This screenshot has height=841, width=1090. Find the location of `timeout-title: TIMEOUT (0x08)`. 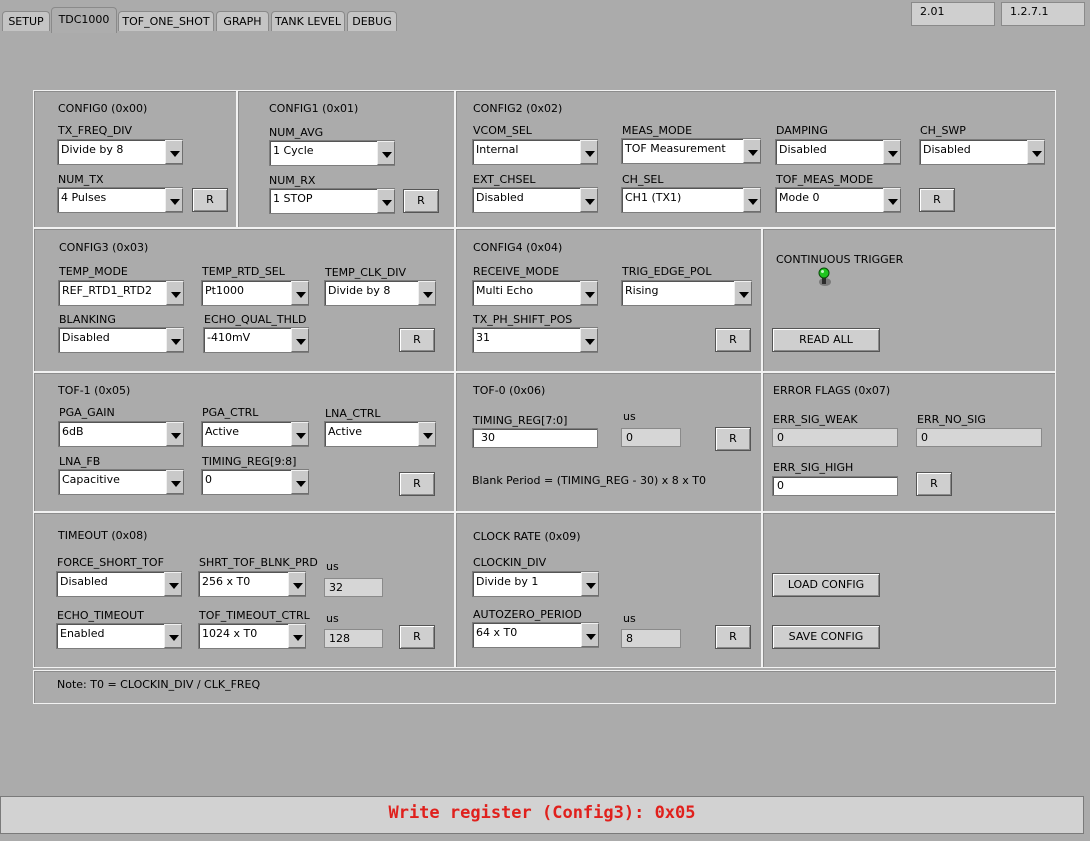

timeout-title: TIMEOUT (0x08) is located at coordinates (103, 535).